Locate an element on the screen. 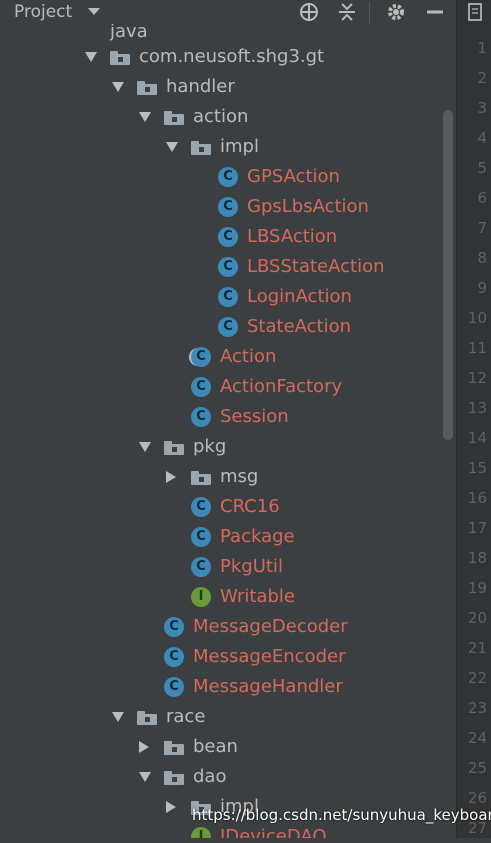 Image resolution: width=491 pixels, height=843 pixels. tree-row: C MessageEncoder is located at coordinates (220, 657).